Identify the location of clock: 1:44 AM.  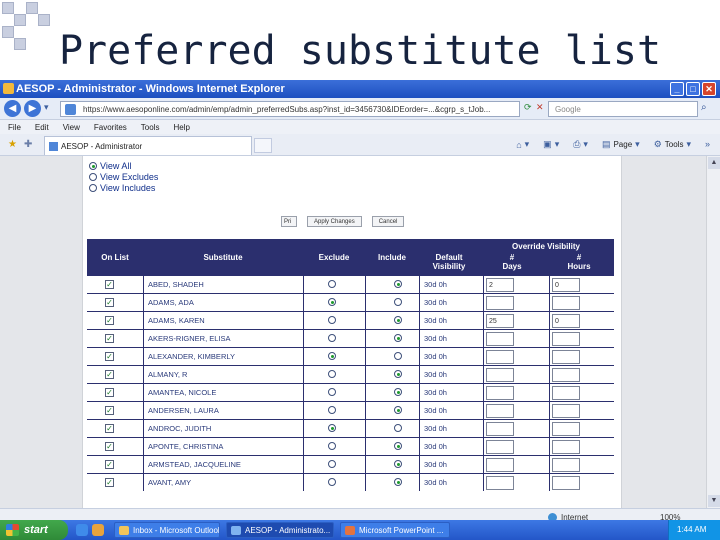
(691, 529).